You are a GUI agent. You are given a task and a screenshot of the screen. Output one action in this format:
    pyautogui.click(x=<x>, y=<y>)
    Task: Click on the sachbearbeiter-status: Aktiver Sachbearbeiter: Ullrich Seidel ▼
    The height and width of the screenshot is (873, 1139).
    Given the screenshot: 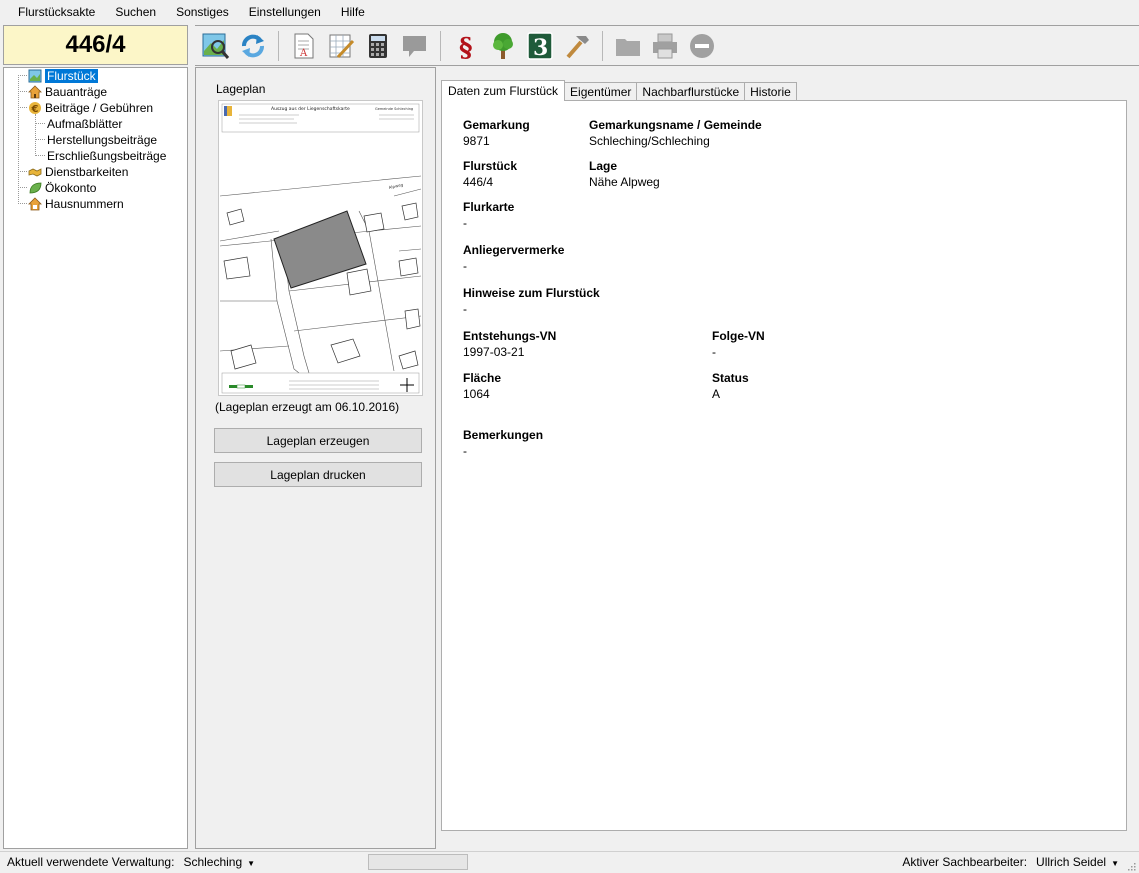 What is the action you would take?
    pyautogui.click(x=1010, y=862)
    